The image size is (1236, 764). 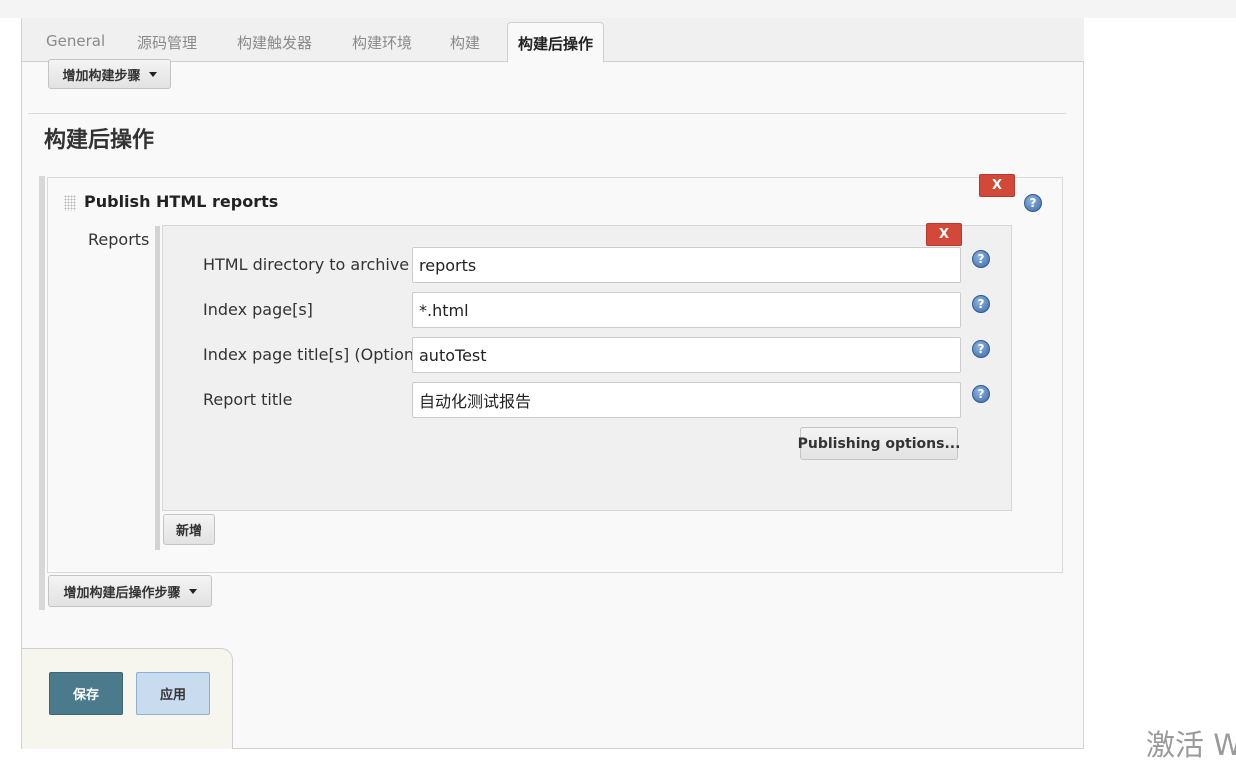 I want to click on activation-watermark: 激活 W, so click(x=1191, y=745).